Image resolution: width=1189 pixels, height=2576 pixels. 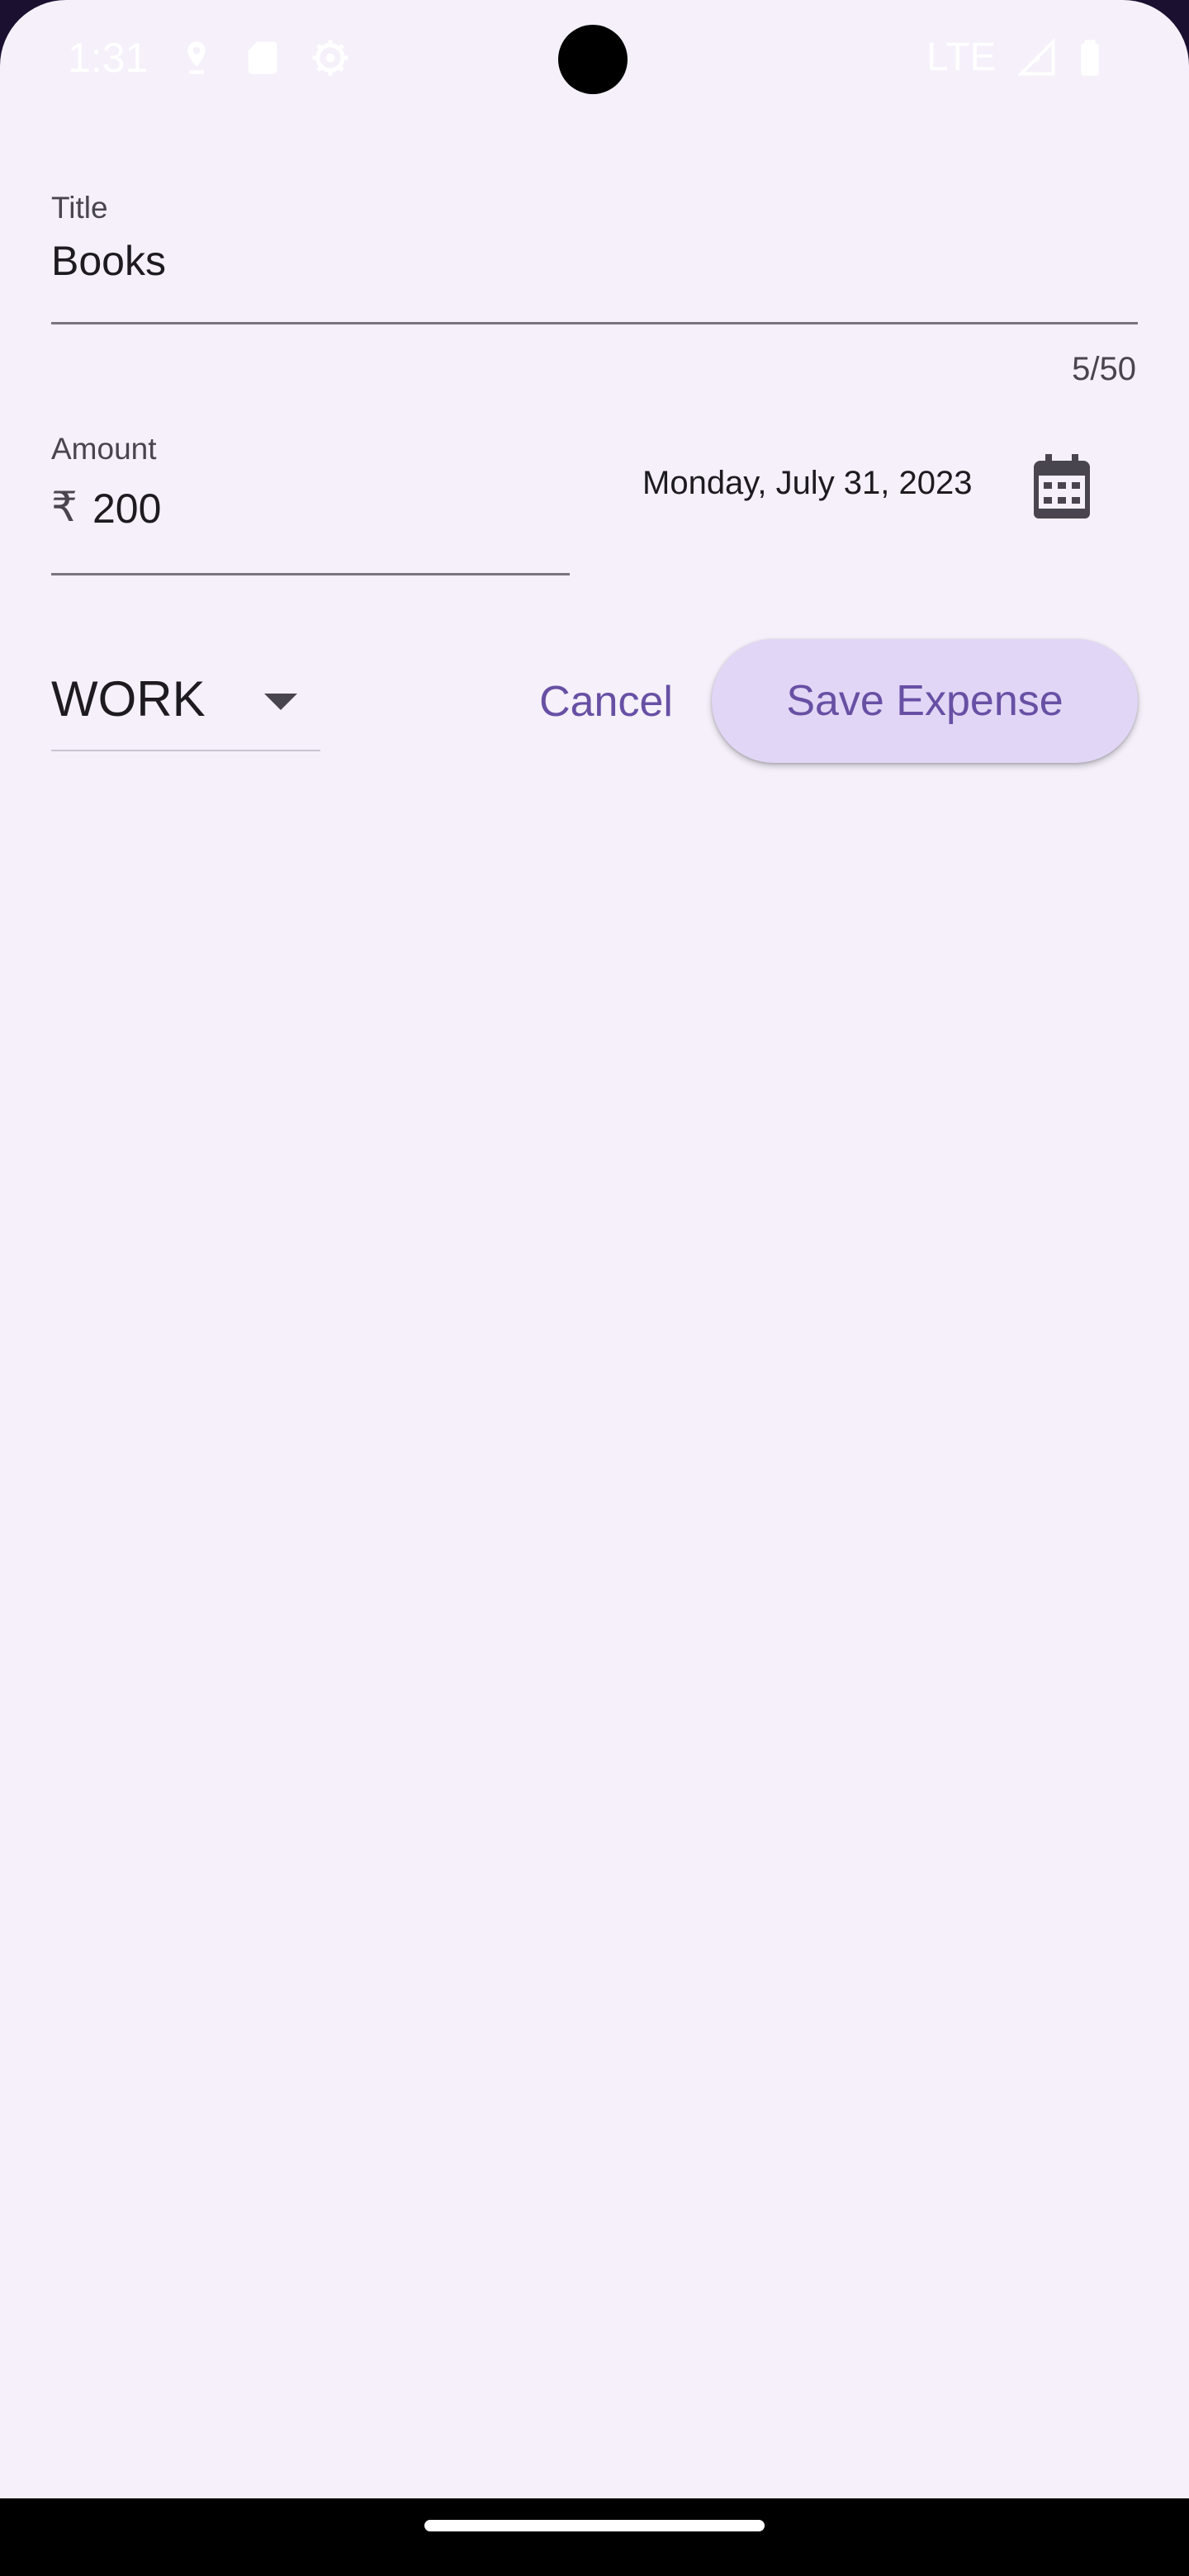 I want to click on date-picker-button, so click(x=1062, y=487).